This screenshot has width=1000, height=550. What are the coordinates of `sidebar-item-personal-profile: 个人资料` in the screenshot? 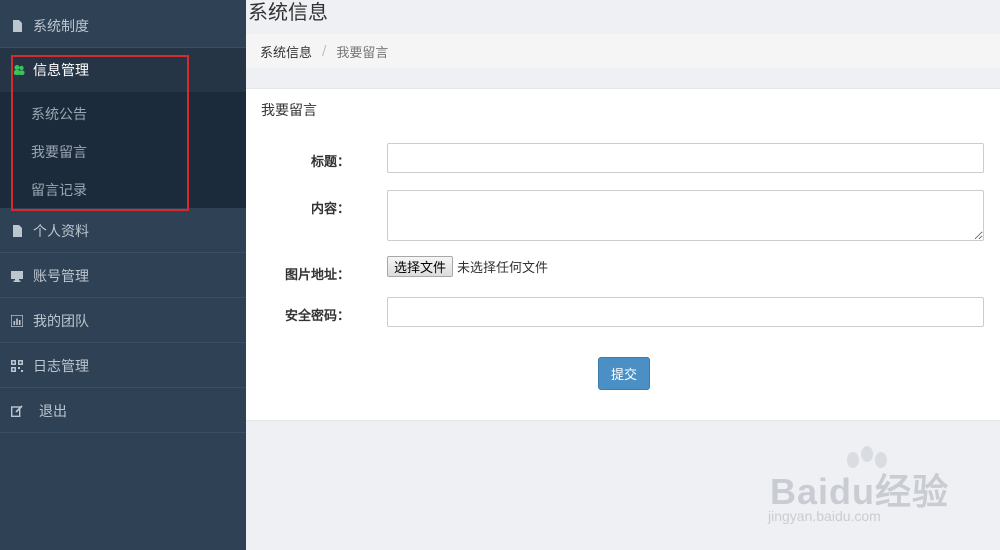 It's located at (123, 231).